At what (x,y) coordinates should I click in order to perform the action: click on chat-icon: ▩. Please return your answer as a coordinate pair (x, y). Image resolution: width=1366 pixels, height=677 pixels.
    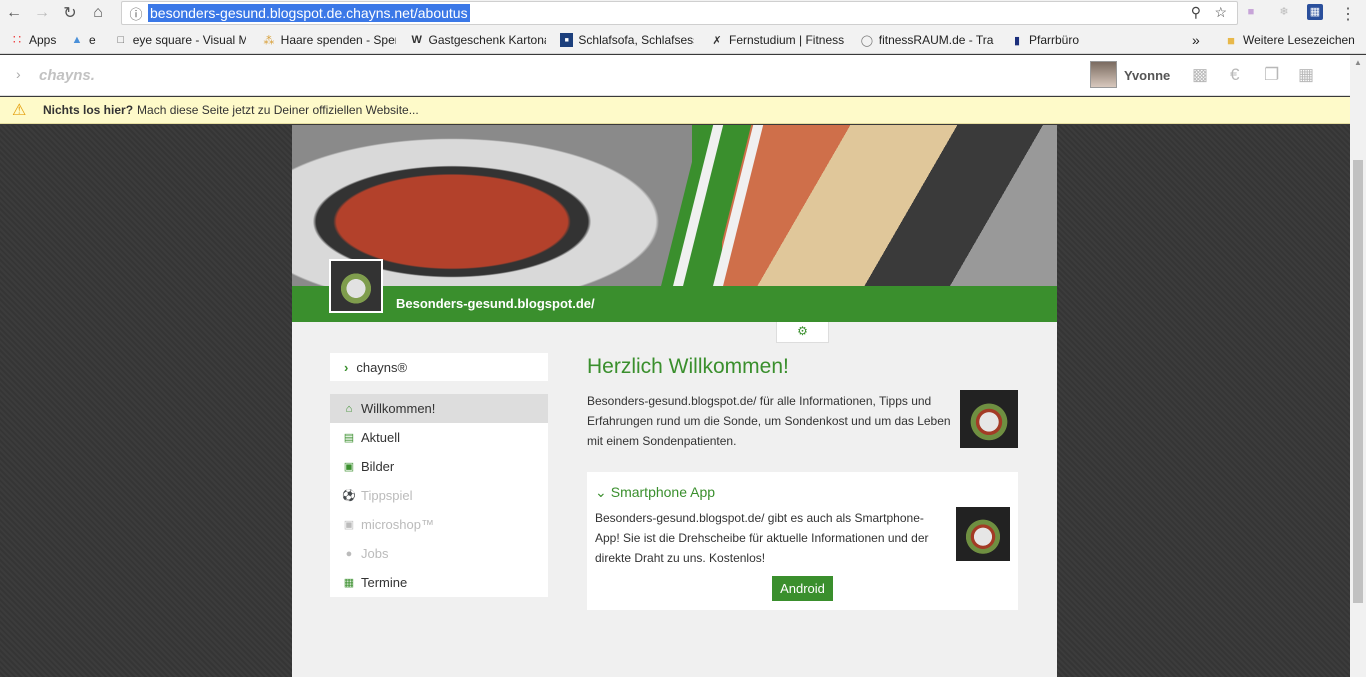
    Looking at the image, I should click on (1200, 75).